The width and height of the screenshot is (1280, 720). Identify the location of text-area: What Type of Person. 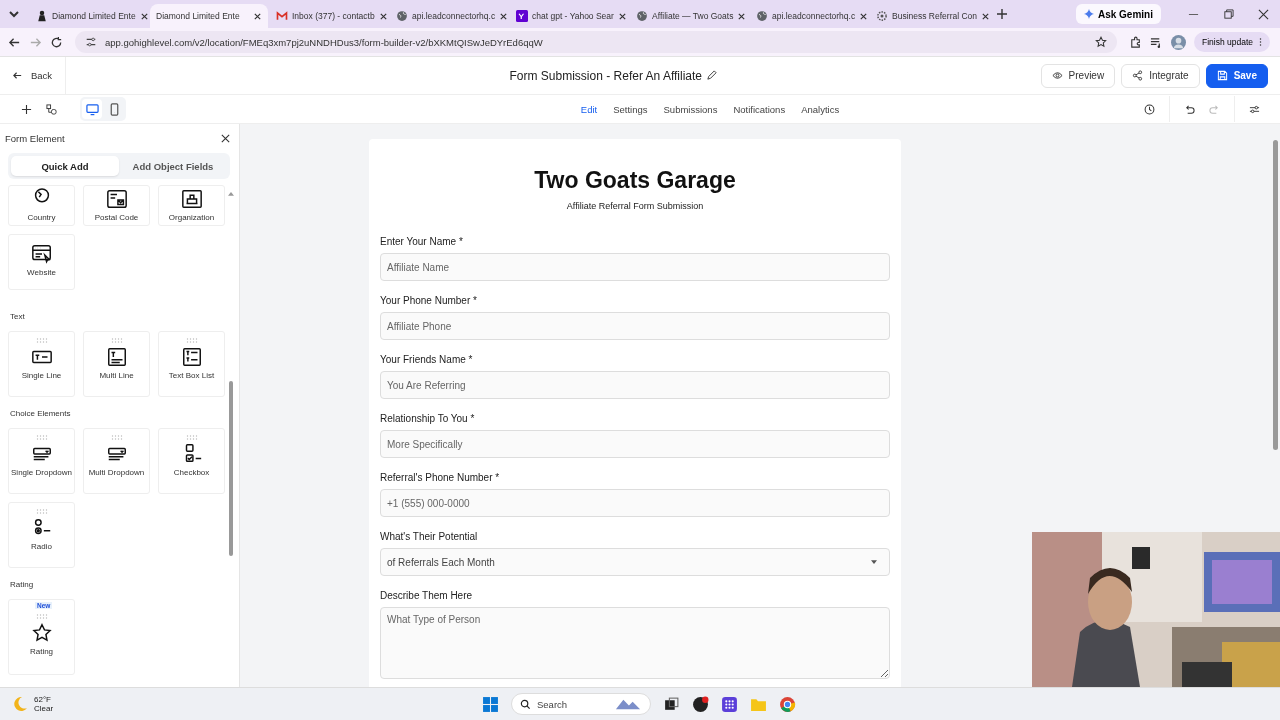
(635, 643).